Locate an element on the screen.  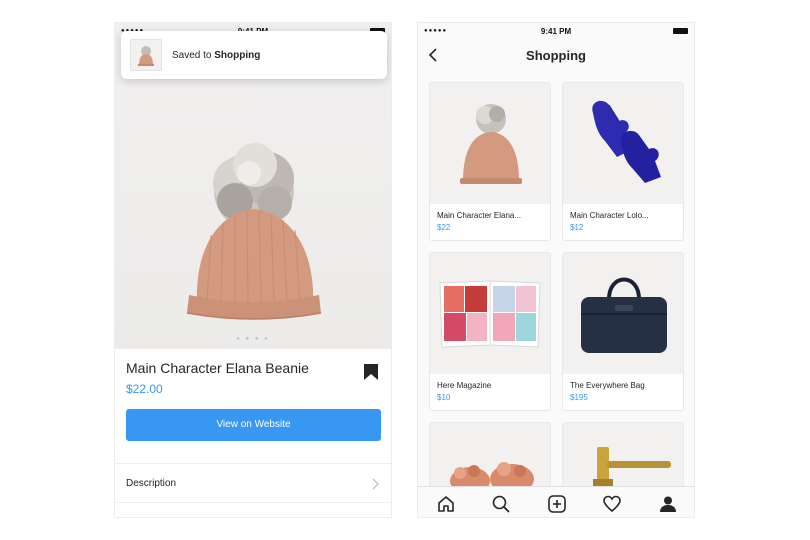
toast-message: Saved to Shopping is located at coordinates (216, 55).